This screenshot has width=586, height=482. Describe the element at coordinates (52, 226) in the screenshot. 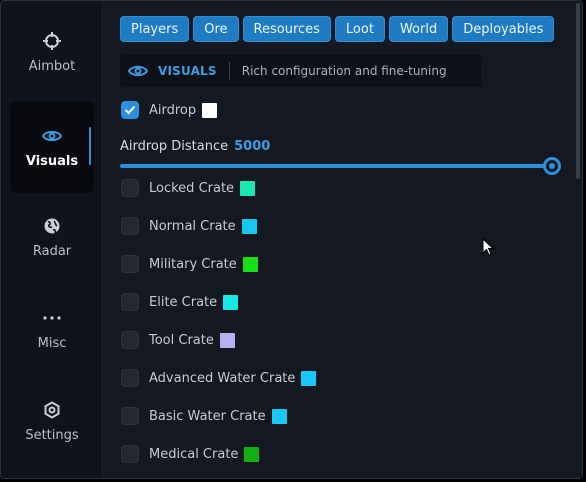

I see `globe-icon` at that location.